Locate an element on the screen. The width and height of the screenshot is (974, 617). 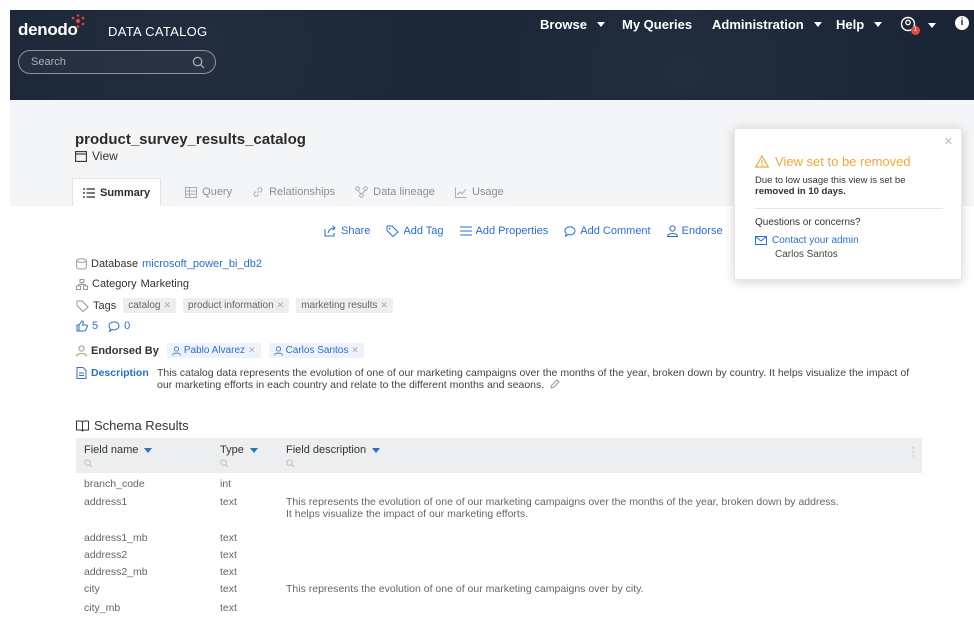
column-header-label: Field description is located at coordinates (326, 450).